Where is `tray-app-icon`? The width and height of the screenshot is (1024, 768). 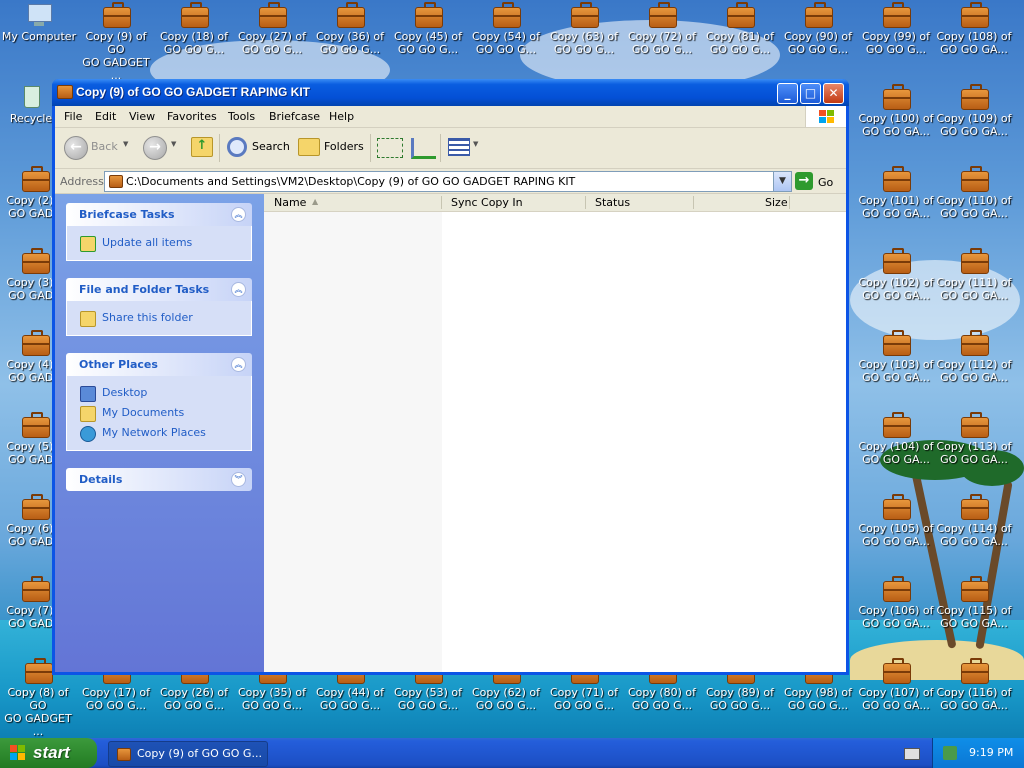
tray-app-icon is located at coordinates (950, 753).